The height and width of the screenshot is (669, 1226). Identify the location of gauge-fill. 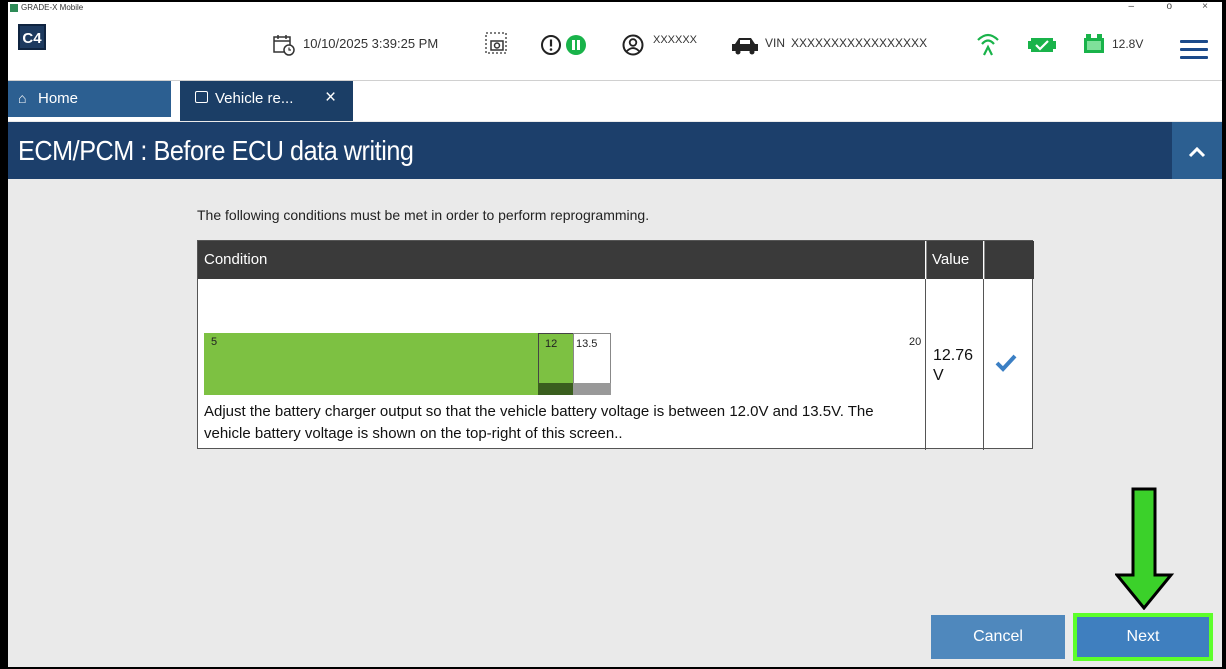
(371, 364).